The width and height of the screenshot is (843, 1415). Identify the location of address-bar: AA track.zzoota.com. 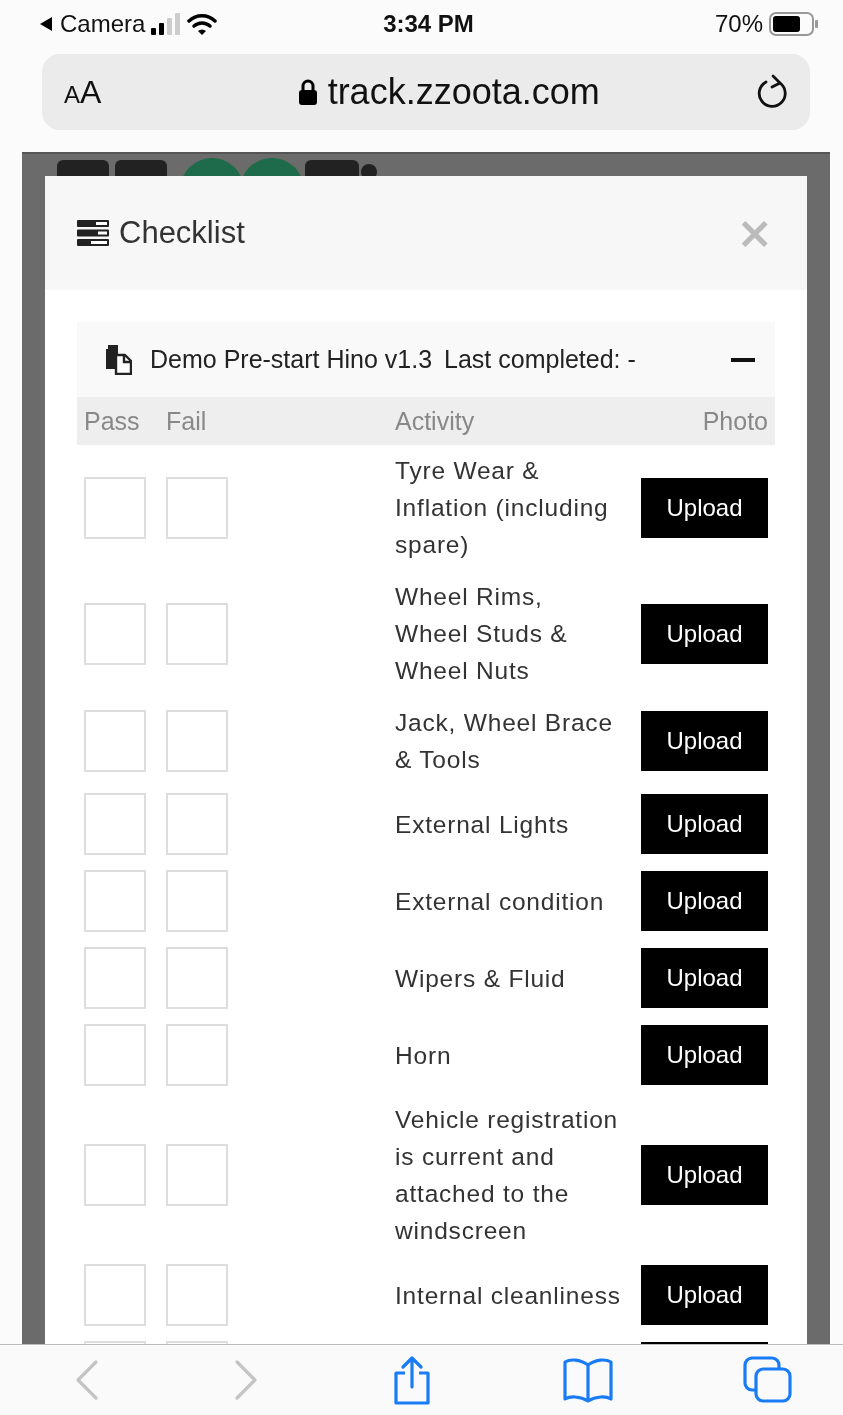
(426, 92).